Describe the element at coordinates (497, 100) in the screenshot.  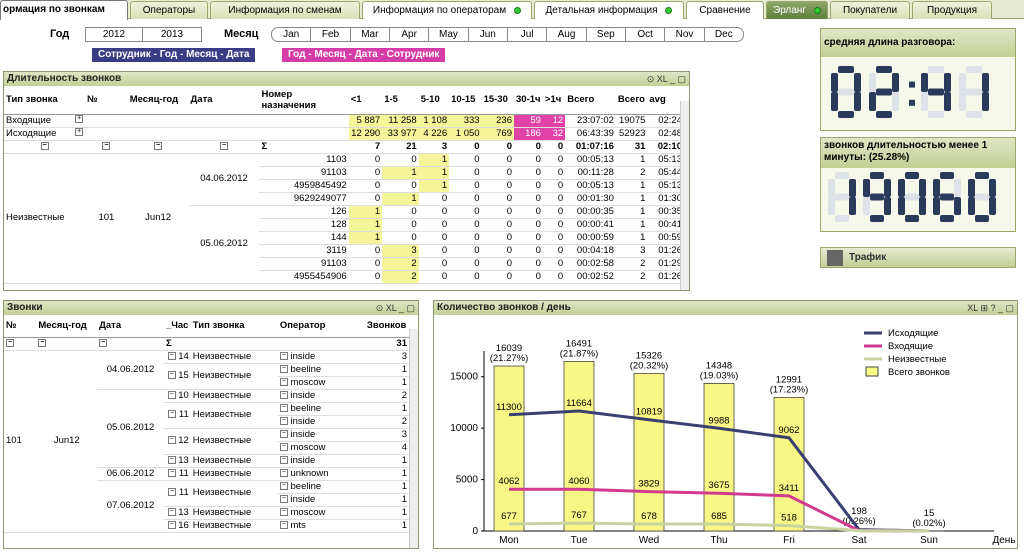
I see `column-header: 15-30` at that location.